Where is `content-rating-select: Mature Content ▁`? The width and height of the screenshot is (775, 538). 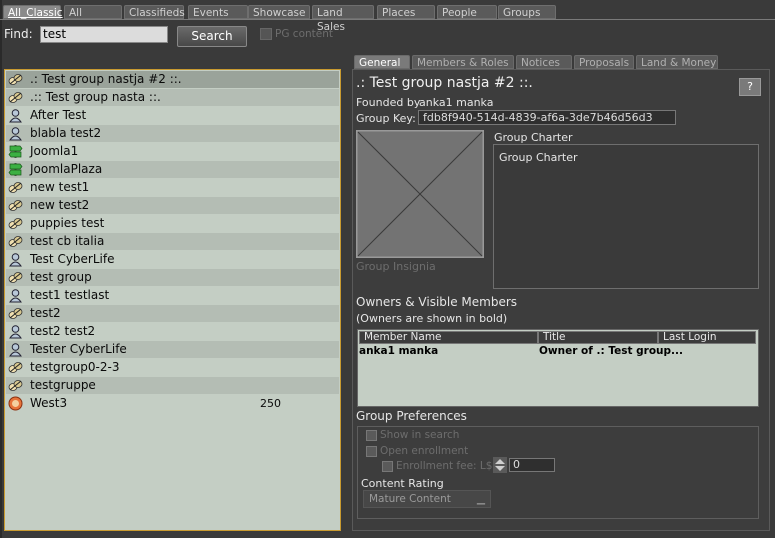
content-rating-select: Mature Content ▁ is located at coordinates (427, 499).